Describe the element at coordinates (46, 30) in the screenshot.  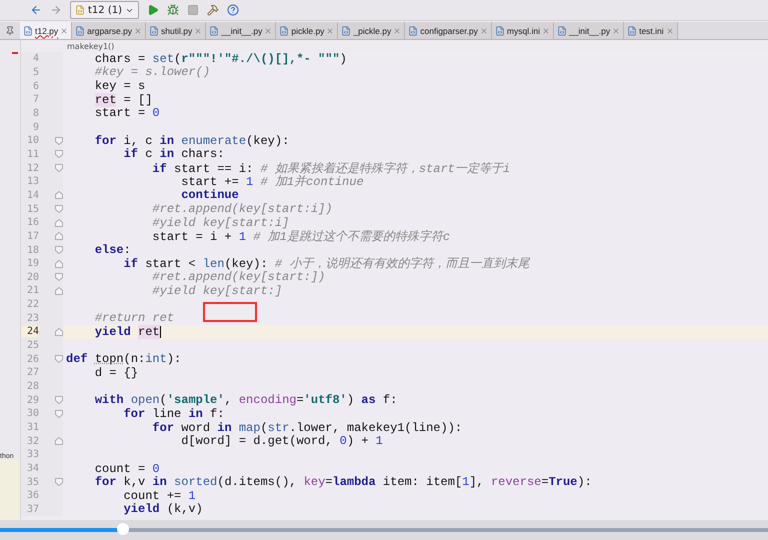
I see `file-tab: t12.py` at that location.